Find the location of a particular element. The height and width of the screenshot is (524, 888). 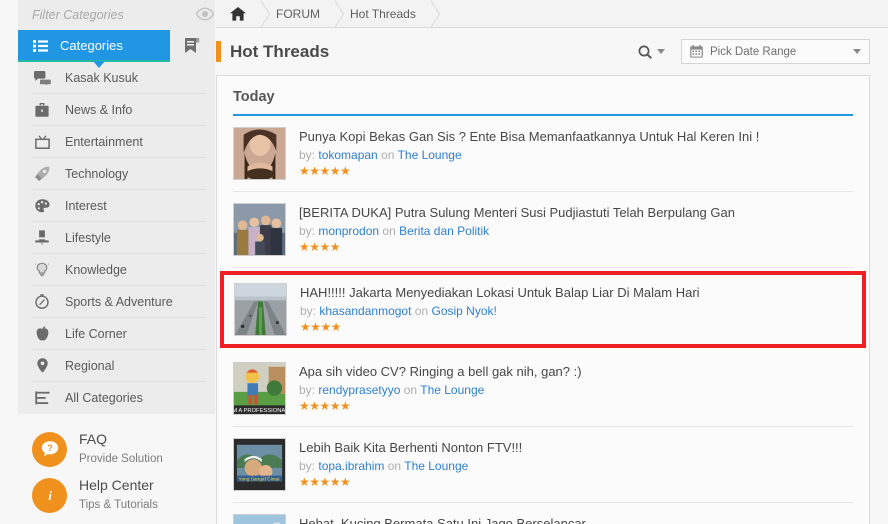

palette-icon is located at coordinates (42, 205).